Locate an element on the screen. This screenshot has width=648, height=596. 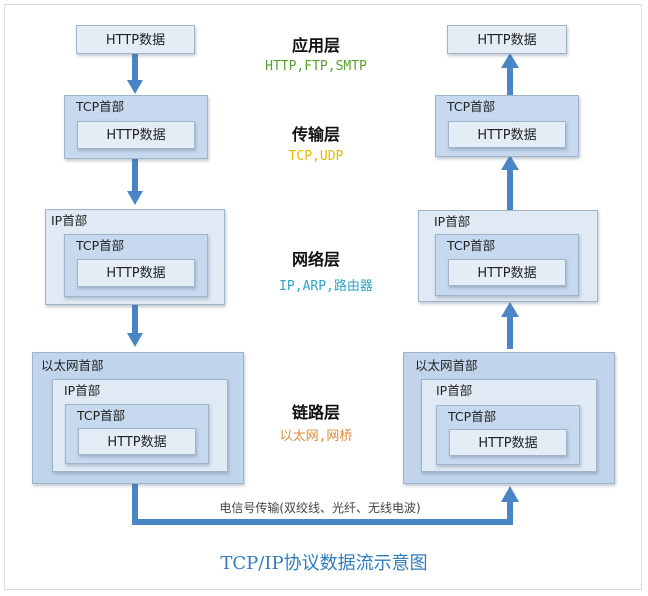
layer-protocols-link: 以太网,网桥 is located at coordinates (316, 436).